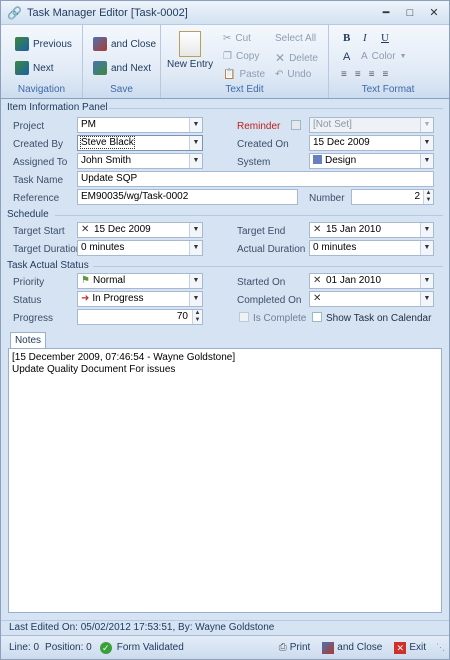  I want to click on exit-icon: ✕, so click(400, 647).